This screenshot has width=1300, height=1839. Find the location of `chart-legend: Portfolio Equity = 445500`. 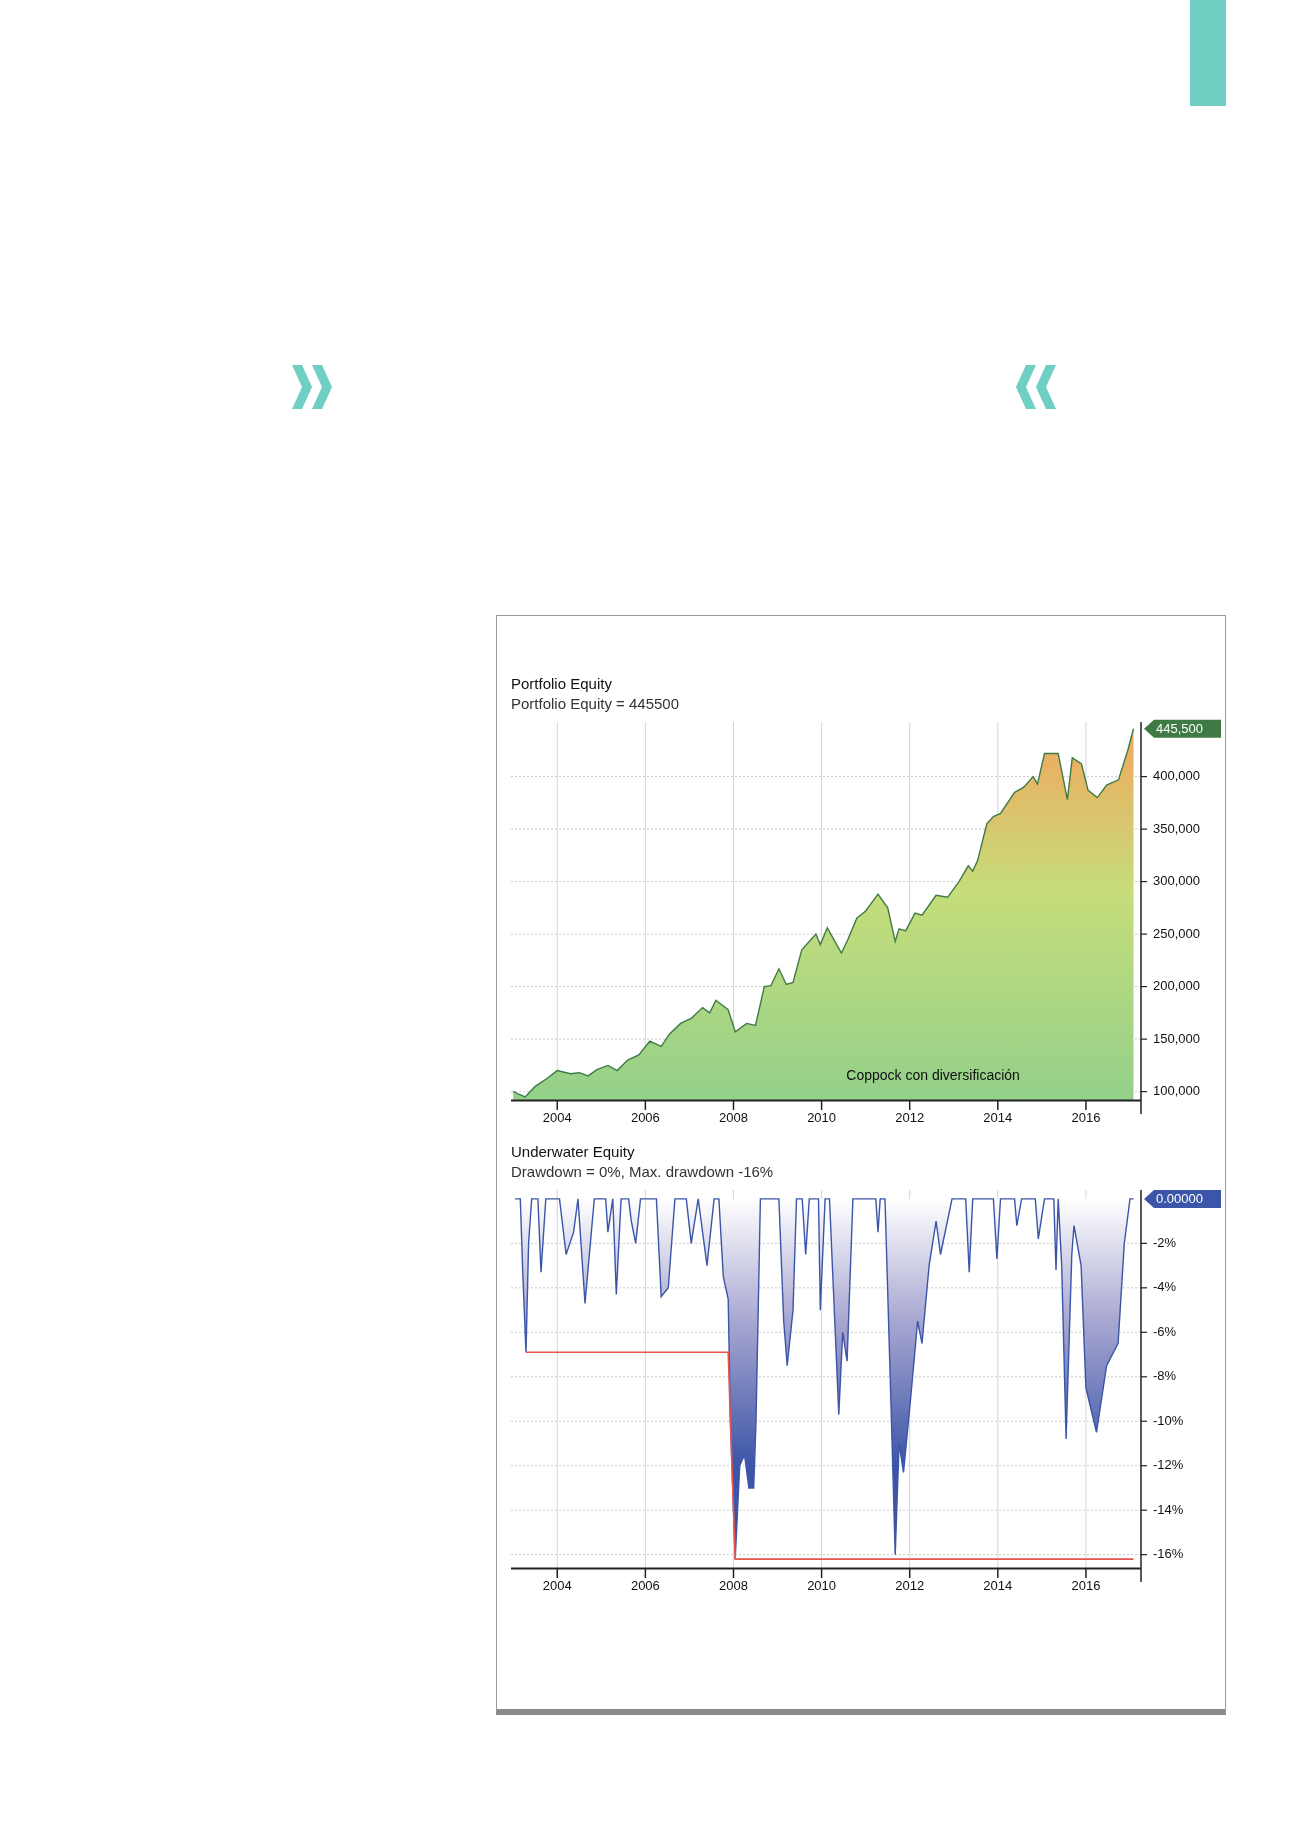

chart-legend: Portfolio Equity = 445500 is located at coordinates (595, 704).